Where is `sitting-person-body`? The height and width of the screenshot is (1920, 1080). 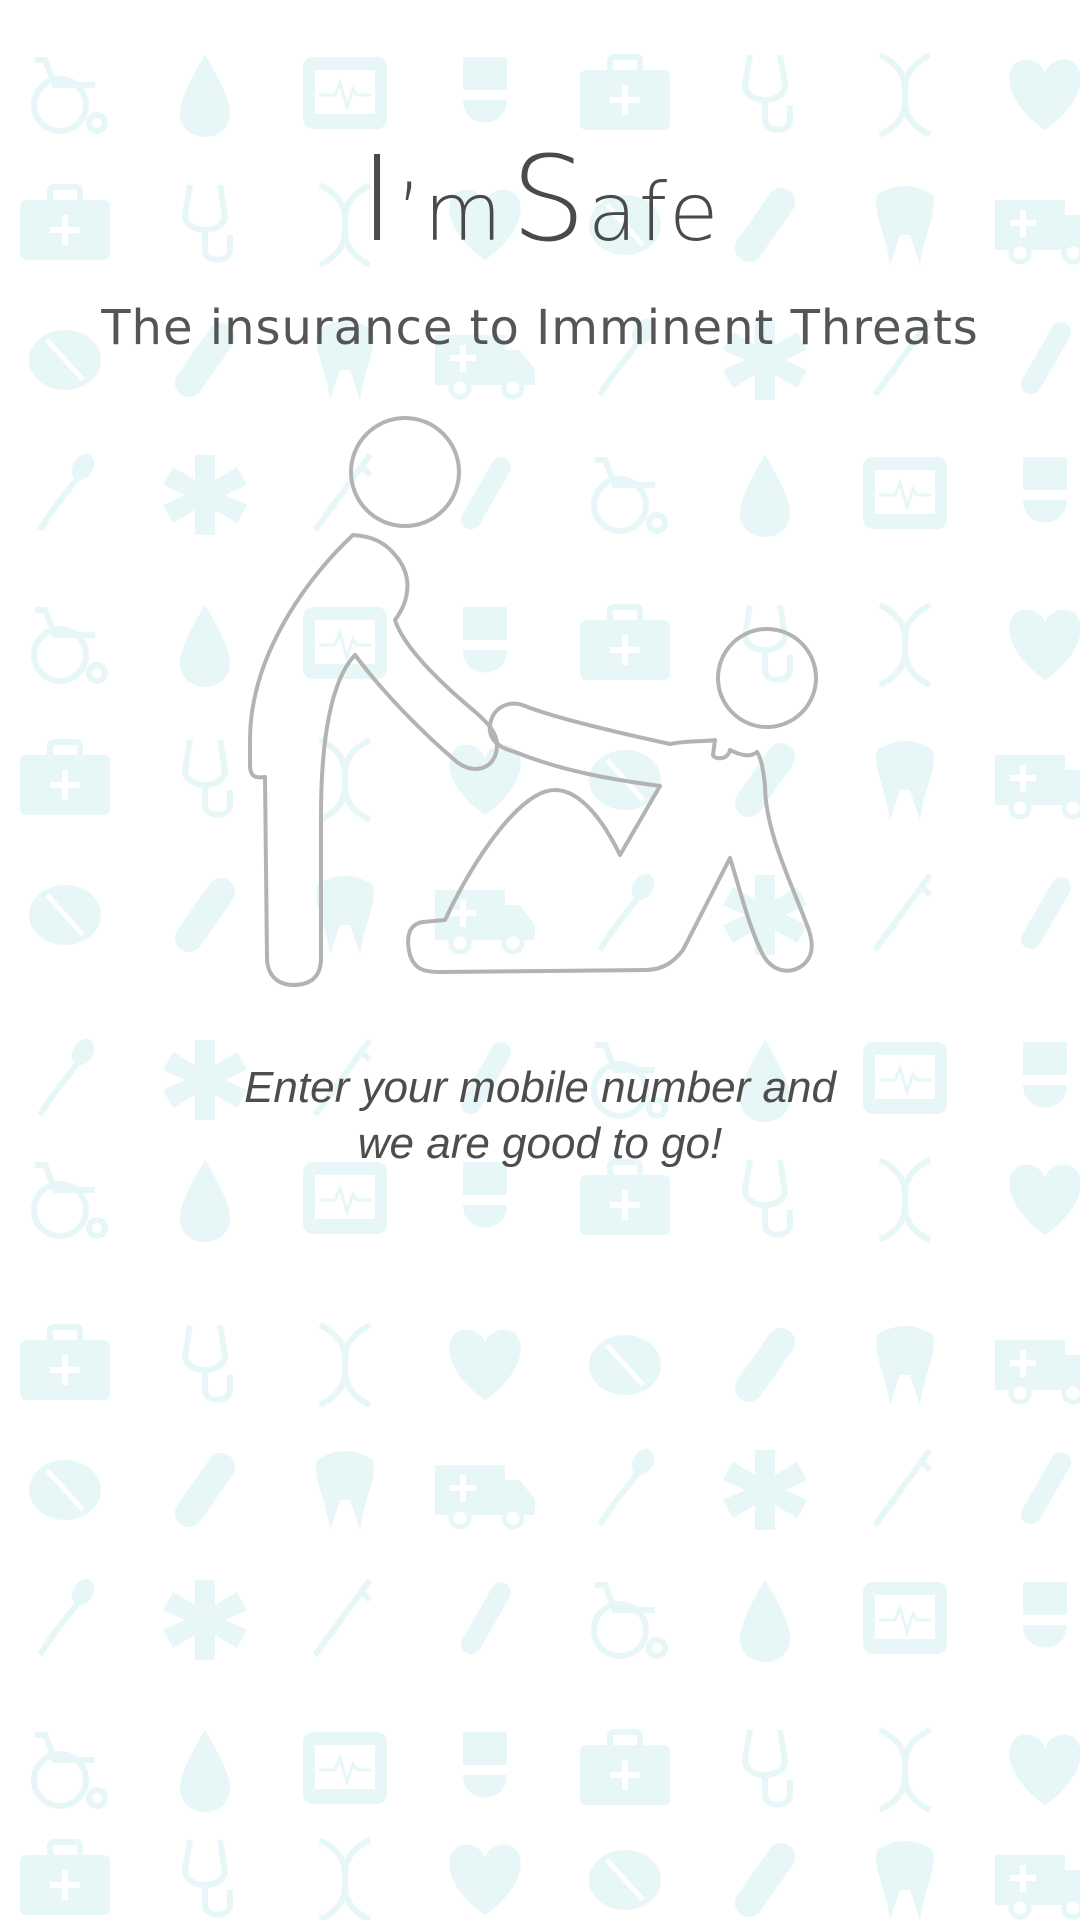 sitting-person-body is located at coordinates (610, 837).